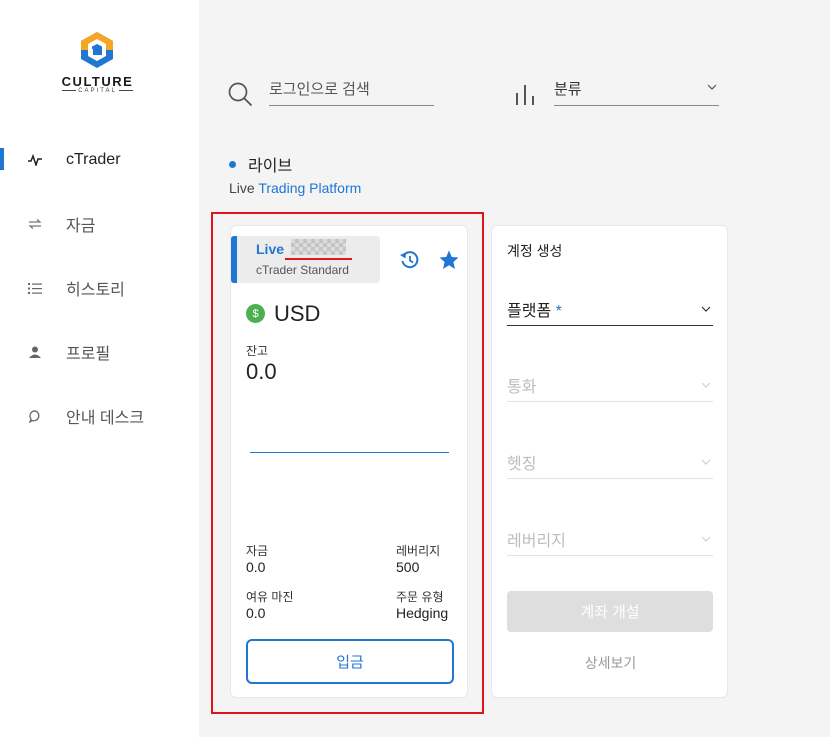  I want to click on search-bar, so click(331, 93).